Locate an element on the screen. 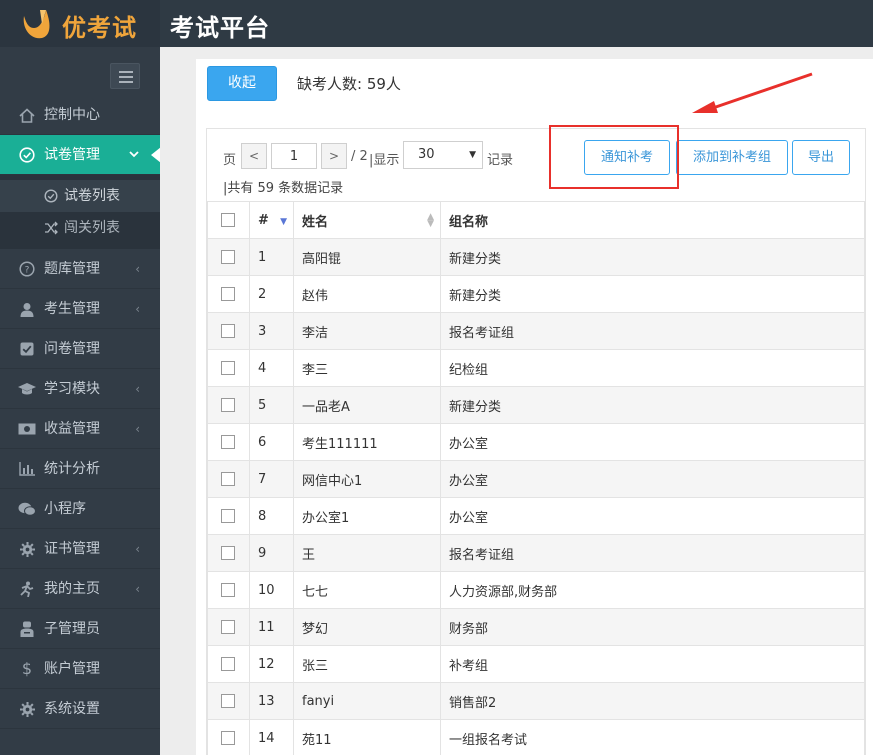 Image resolution: width=873 pixels, height=755 pixels. table-row: 8 办公室1 办公室 is located at coordinates (536, 516).